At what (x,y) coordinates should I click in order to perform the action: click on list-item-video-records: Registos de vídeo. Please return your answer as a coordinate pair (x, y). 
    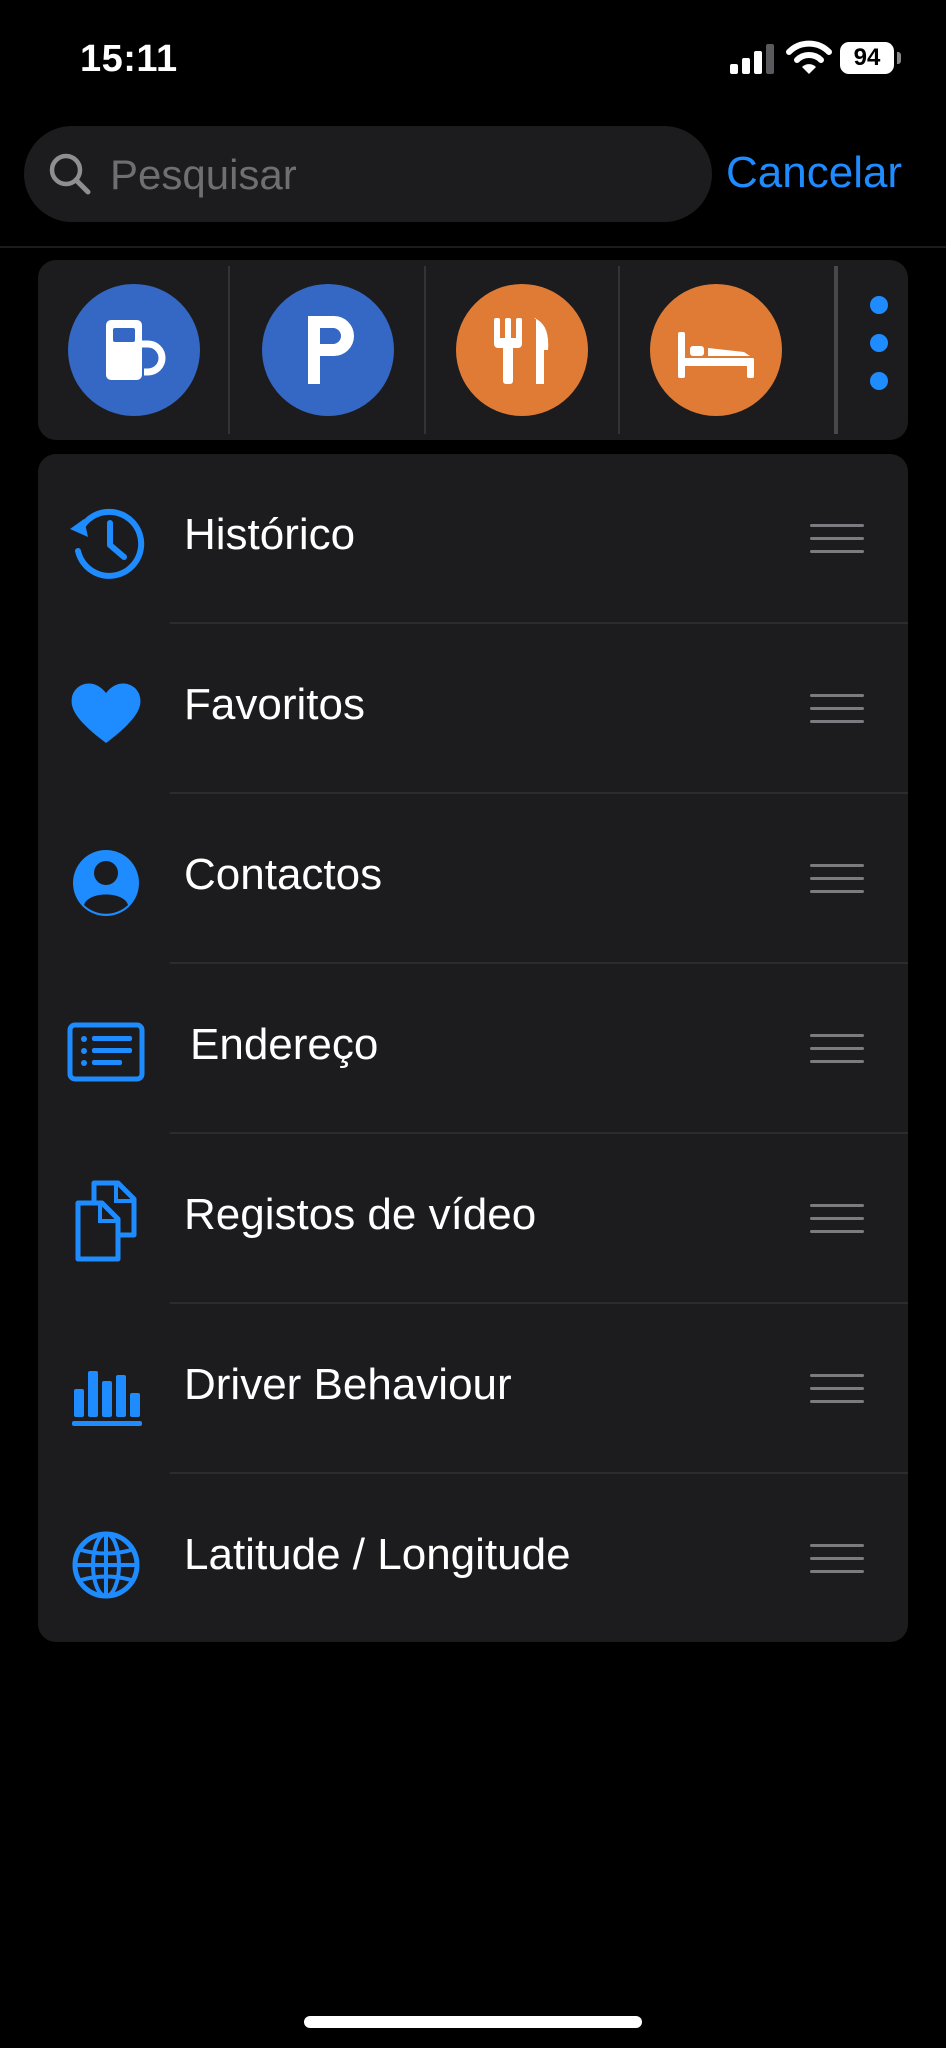
    Looking at the image, I should click on (473, 1219).